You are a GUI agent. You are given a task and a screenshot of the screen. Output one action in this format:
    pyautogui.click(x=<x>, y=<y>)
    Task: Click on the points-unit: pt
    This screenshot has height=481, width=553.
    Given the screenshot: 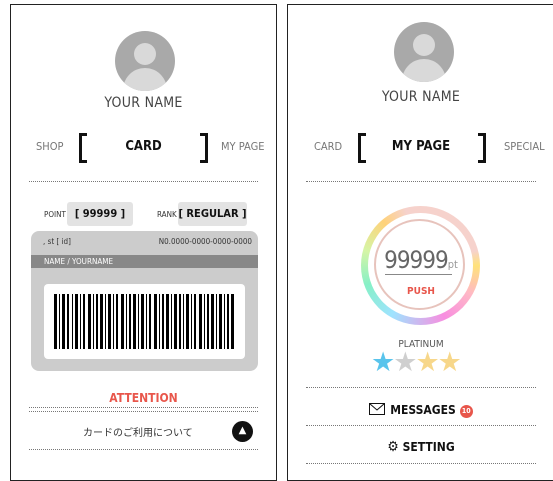 What is the action you would take?
    pyautogui.click(x=452, y=264)
    